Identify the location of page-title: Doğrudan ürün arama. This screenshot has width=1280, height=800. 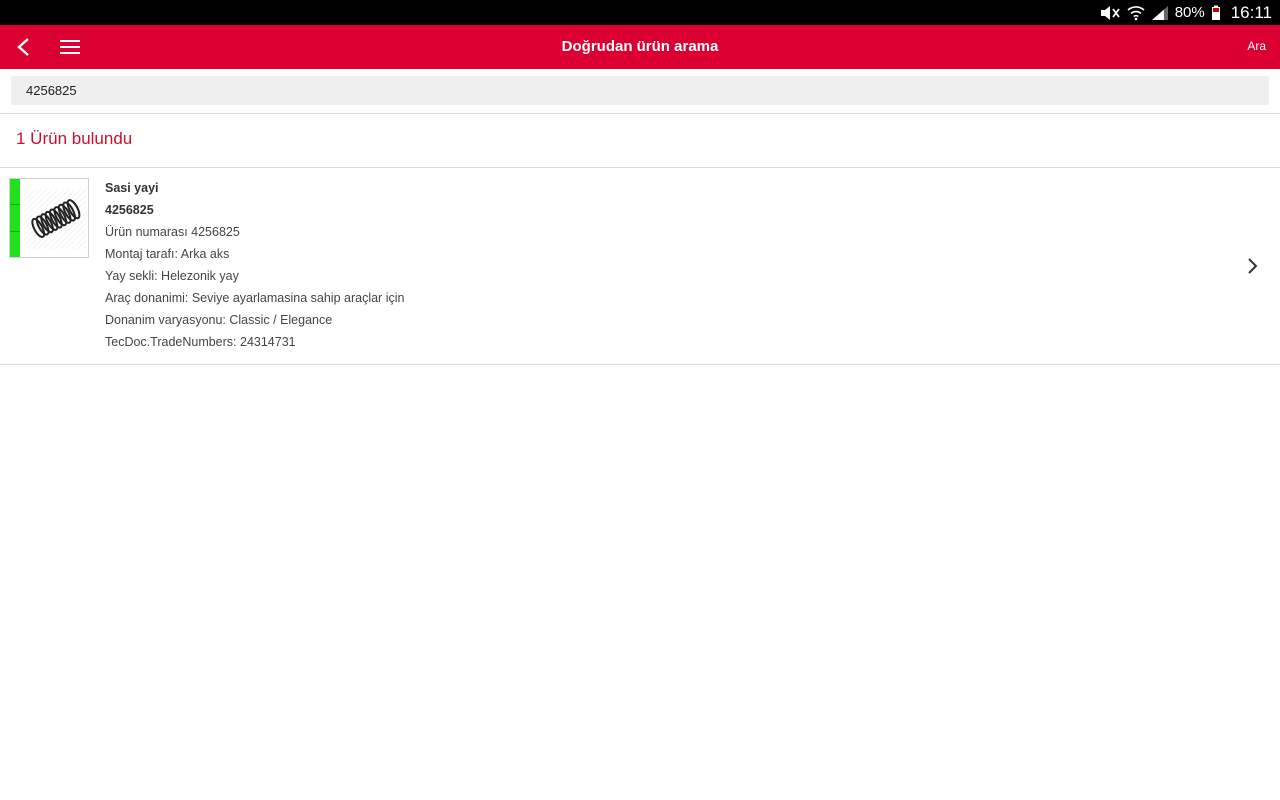
(640, 46).